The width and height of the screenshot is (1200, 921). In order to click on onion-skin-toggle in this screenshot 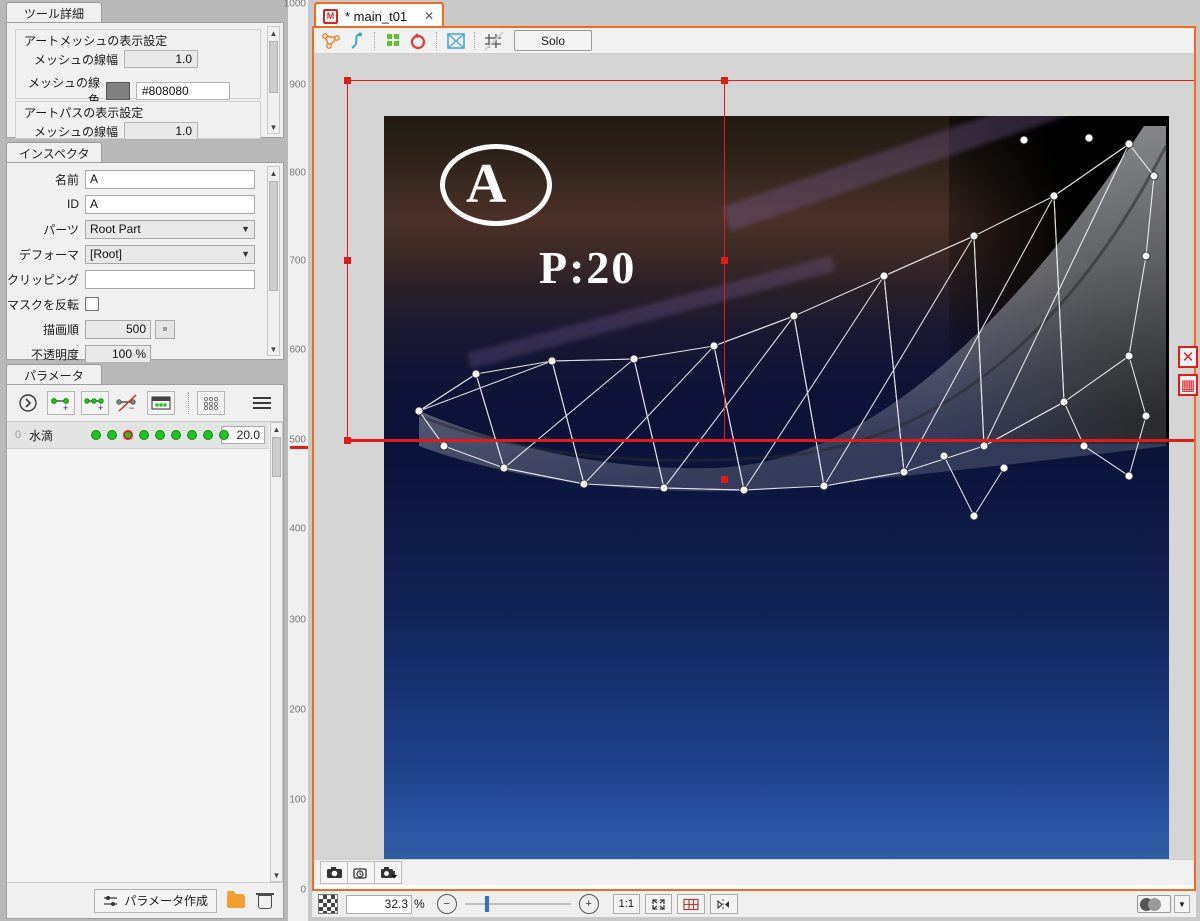, I will do `click(1154, 904)`.